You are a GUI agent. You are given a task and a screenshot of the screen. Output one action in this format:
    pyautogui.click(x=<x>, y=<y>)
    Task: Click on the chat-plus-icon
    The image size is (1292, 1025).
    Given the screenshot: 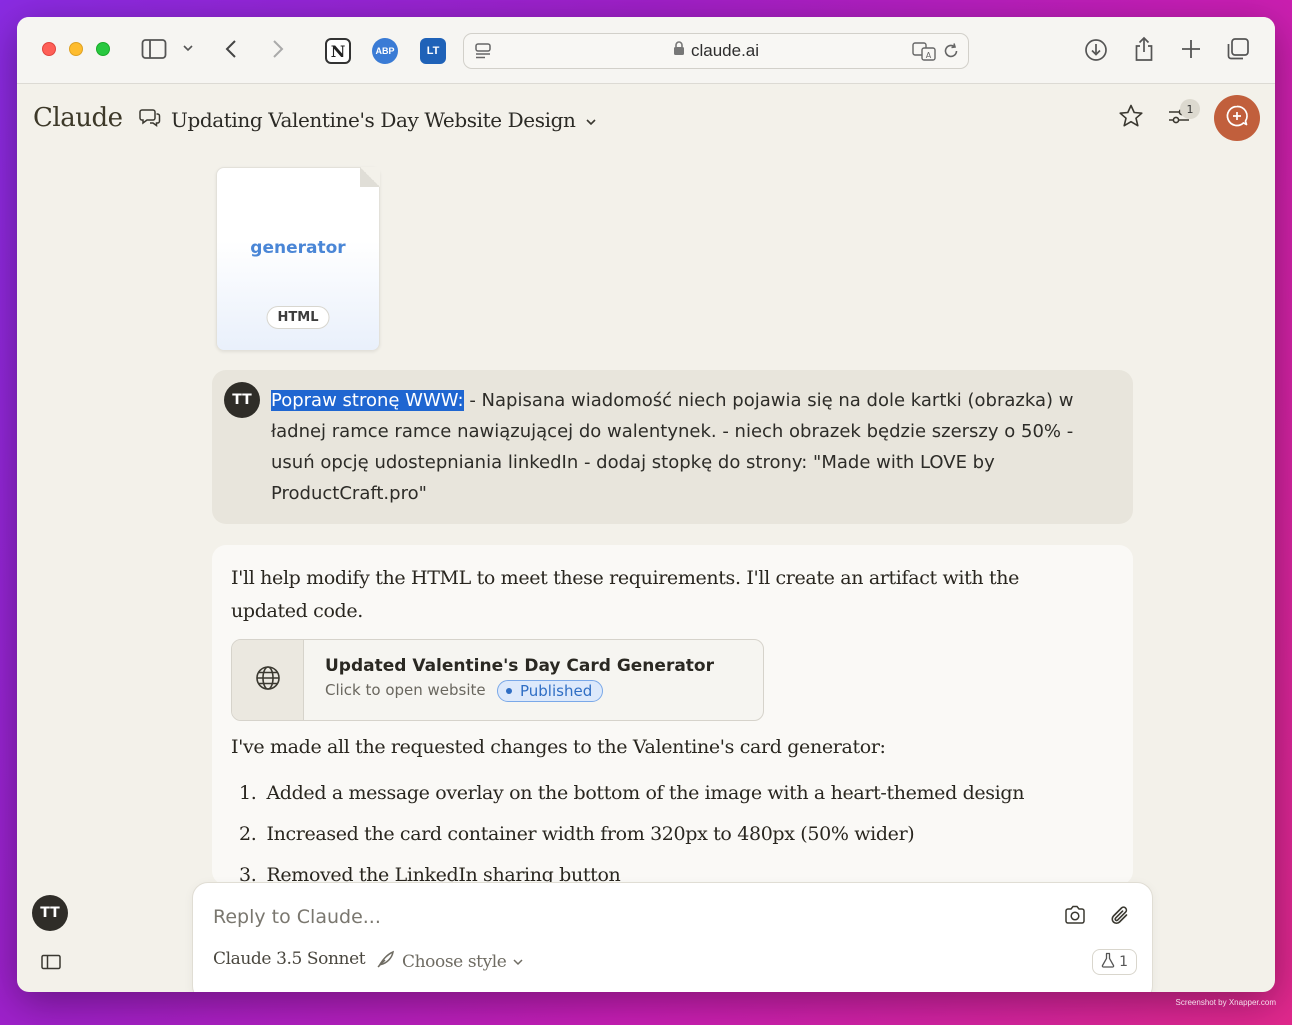 What is the action you would take?
    pyautogui.click(x=1237, y=118)
    